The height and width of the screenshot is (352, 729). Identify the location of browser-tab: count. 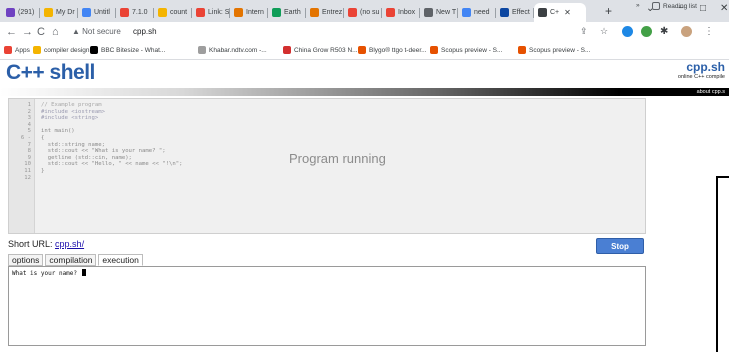
(173, 12).